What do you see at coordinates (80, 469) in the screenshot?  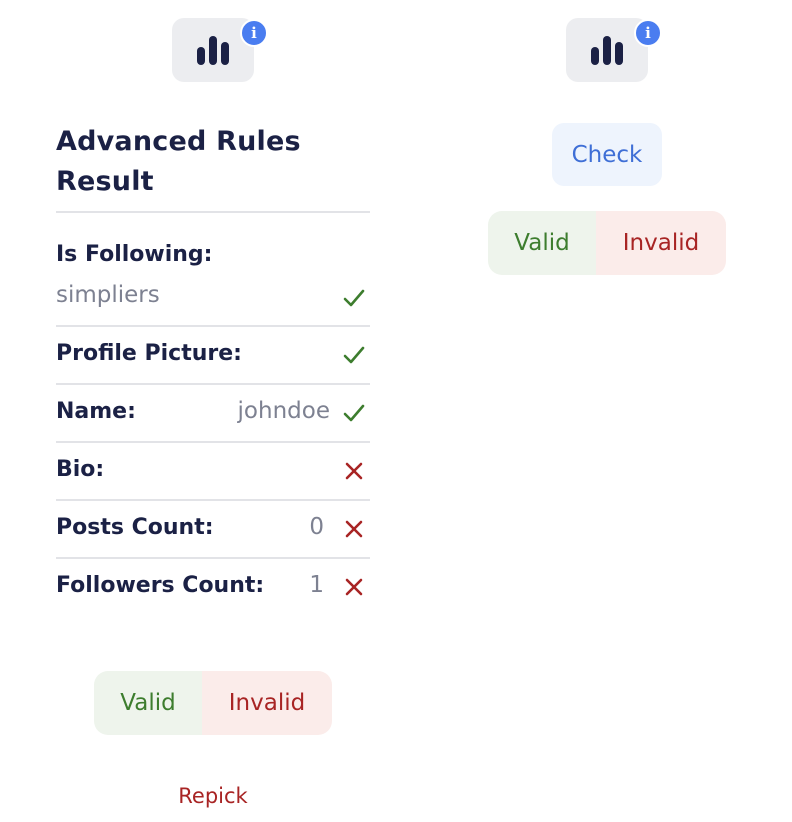 I see `rule-label-bio: Bio:` at bounding box center [80, 469].